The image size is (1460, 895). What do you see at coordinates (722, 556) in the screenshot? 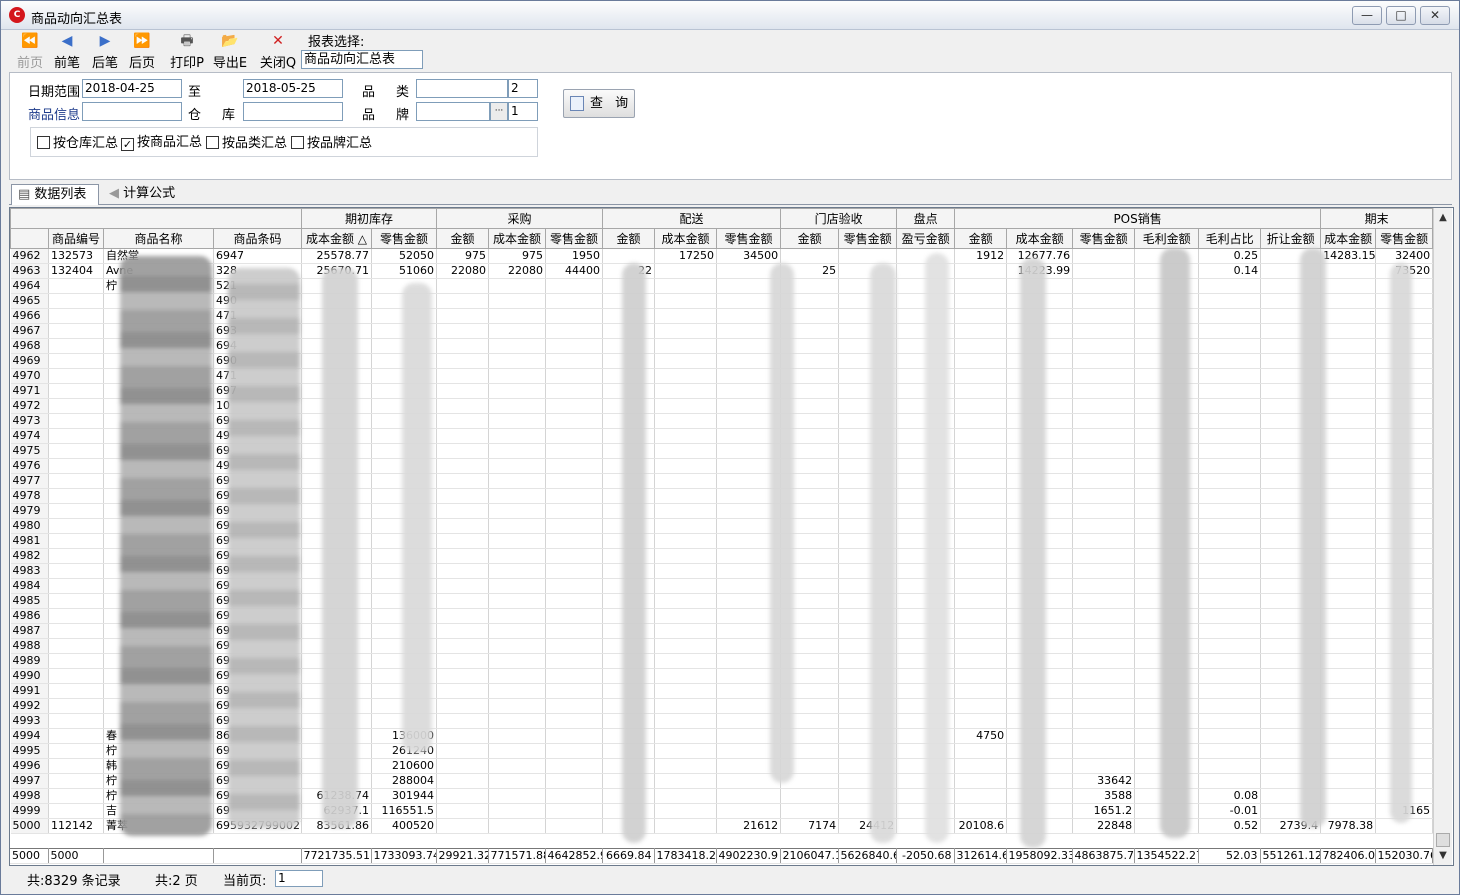
I see `table-row: 4982 69` at bounding box center [722, 556].